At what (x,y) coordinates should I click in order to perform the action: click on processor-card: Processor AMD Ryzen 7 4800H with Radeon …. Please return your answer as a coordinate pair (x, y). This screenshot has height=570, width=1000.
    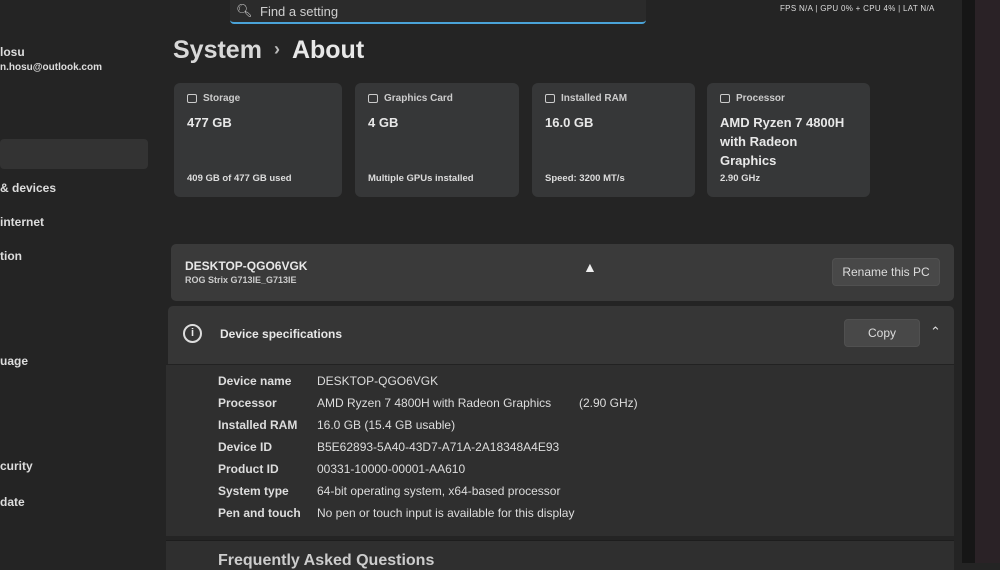
    Looking at the image, I should click on (788, 140).